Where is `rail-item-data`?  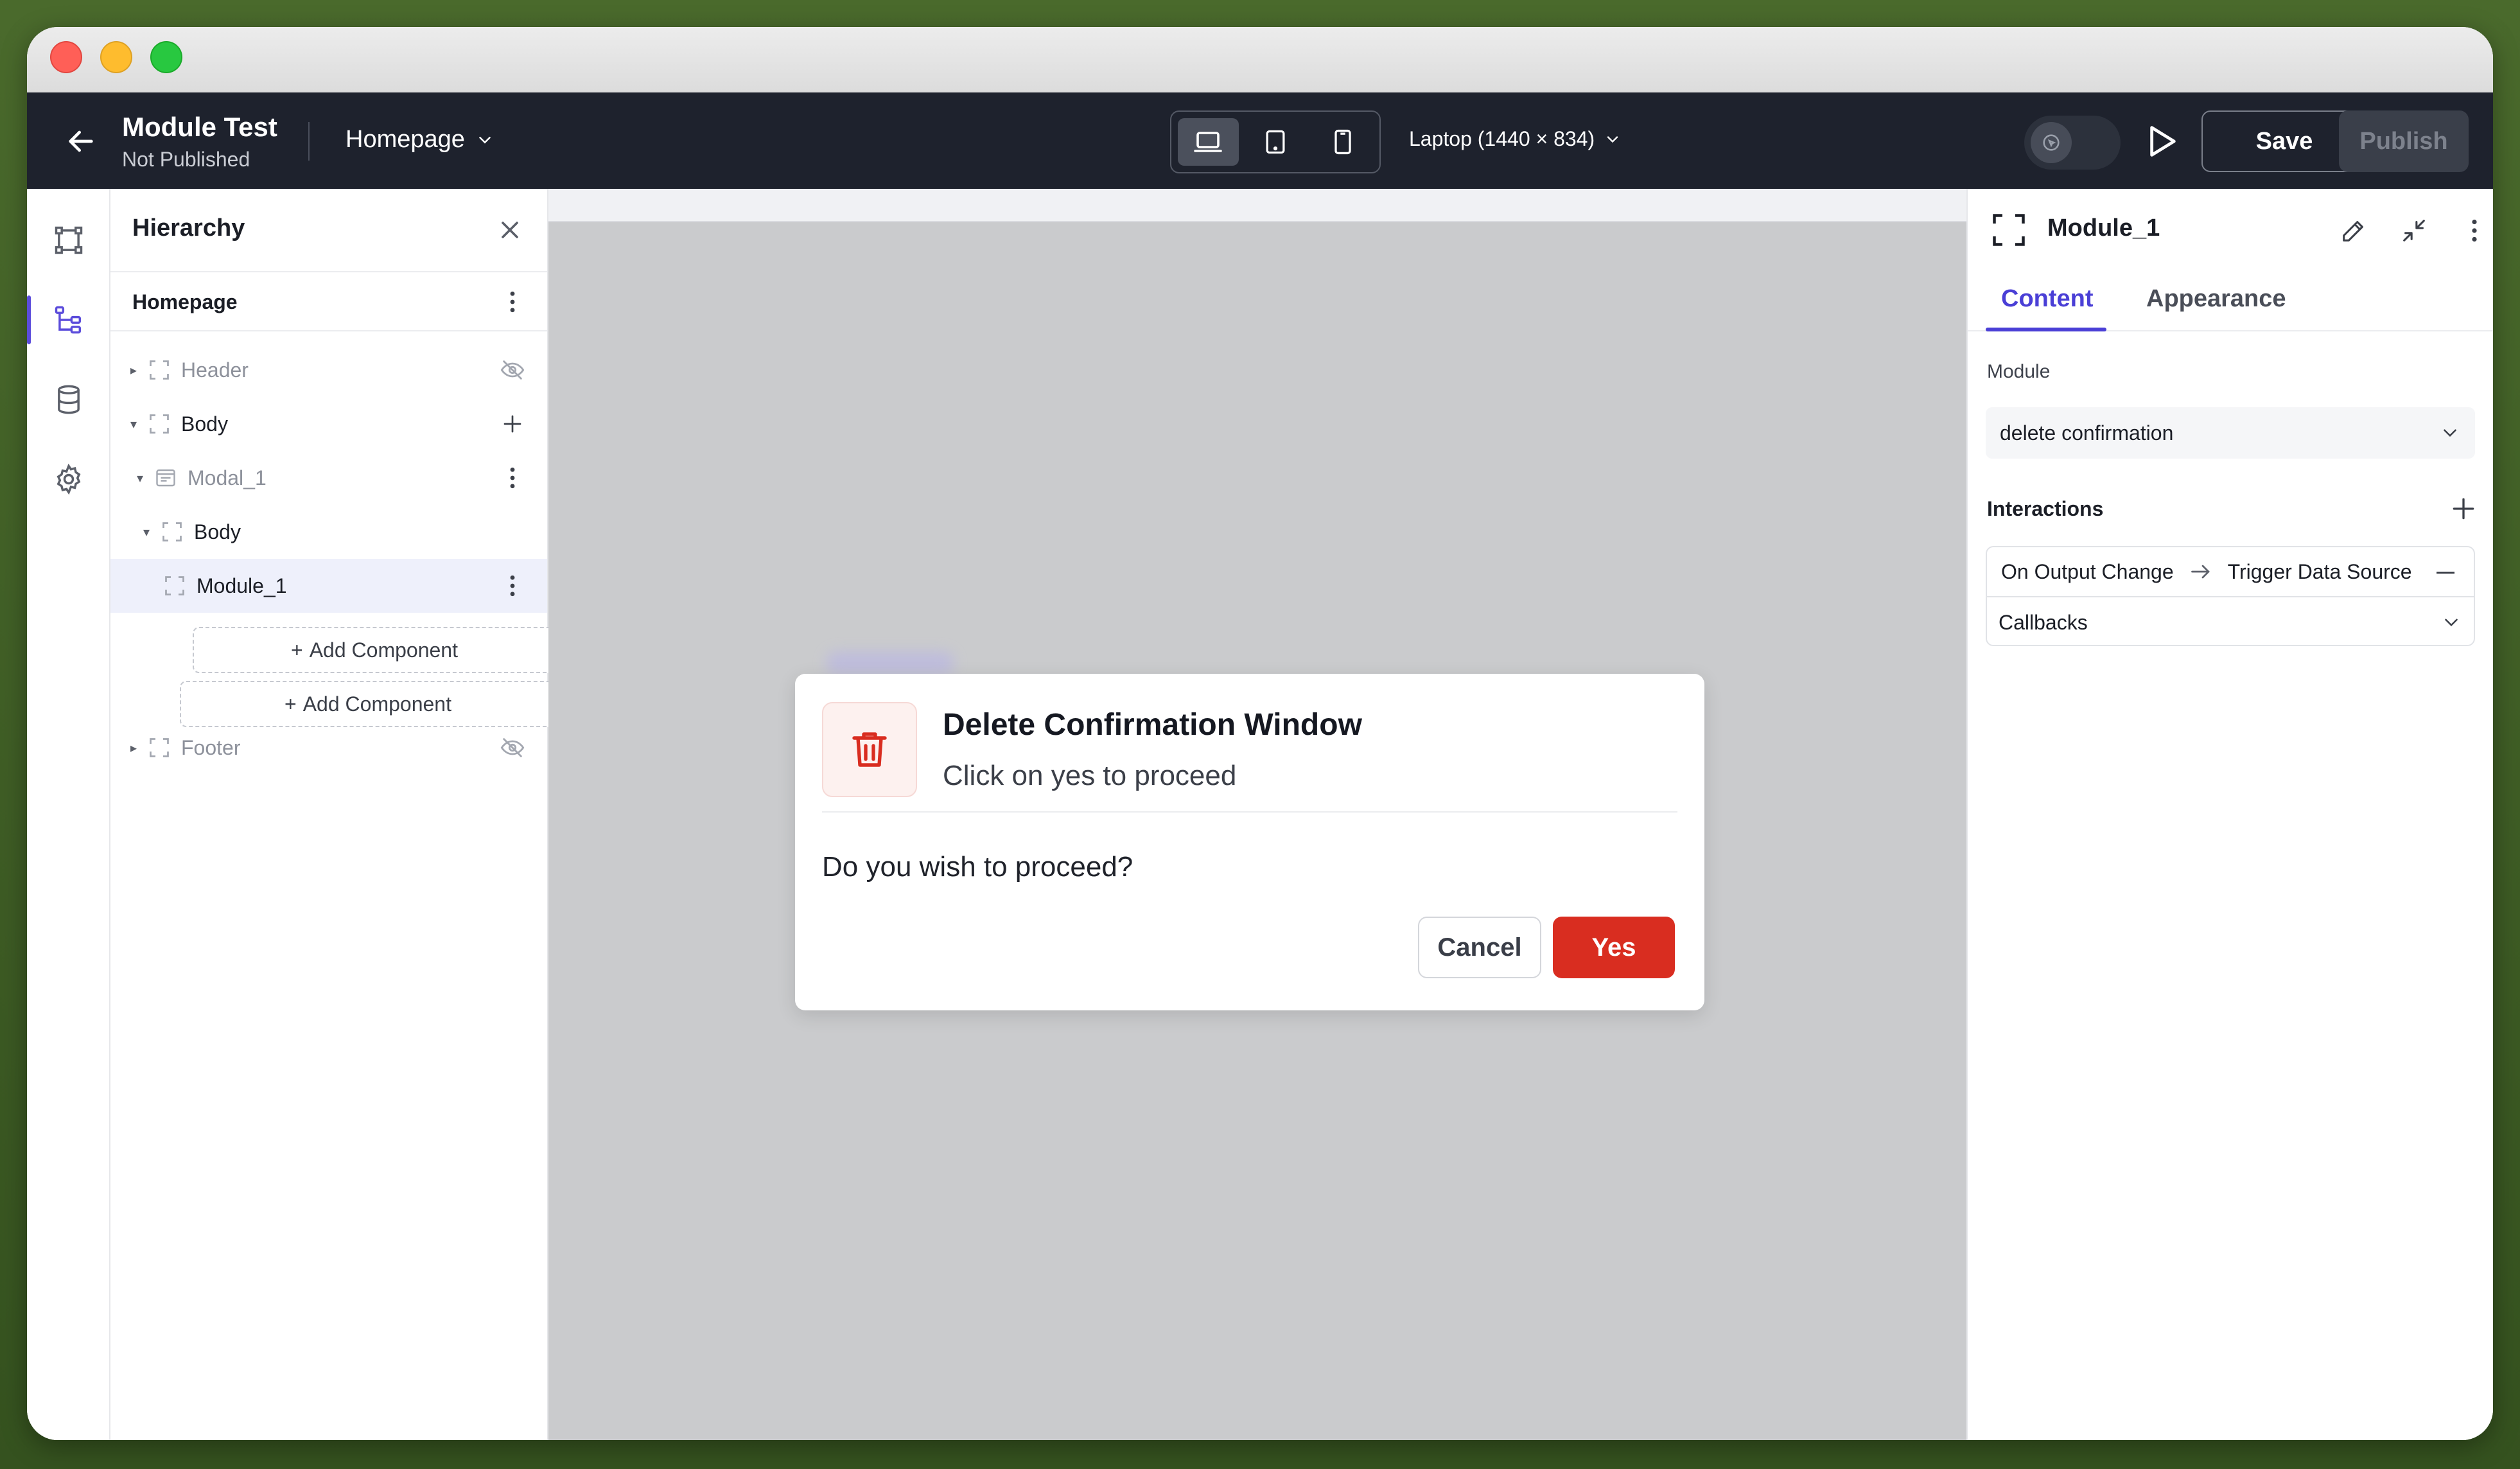 rail-item-data is located at coordinates (68, 399).